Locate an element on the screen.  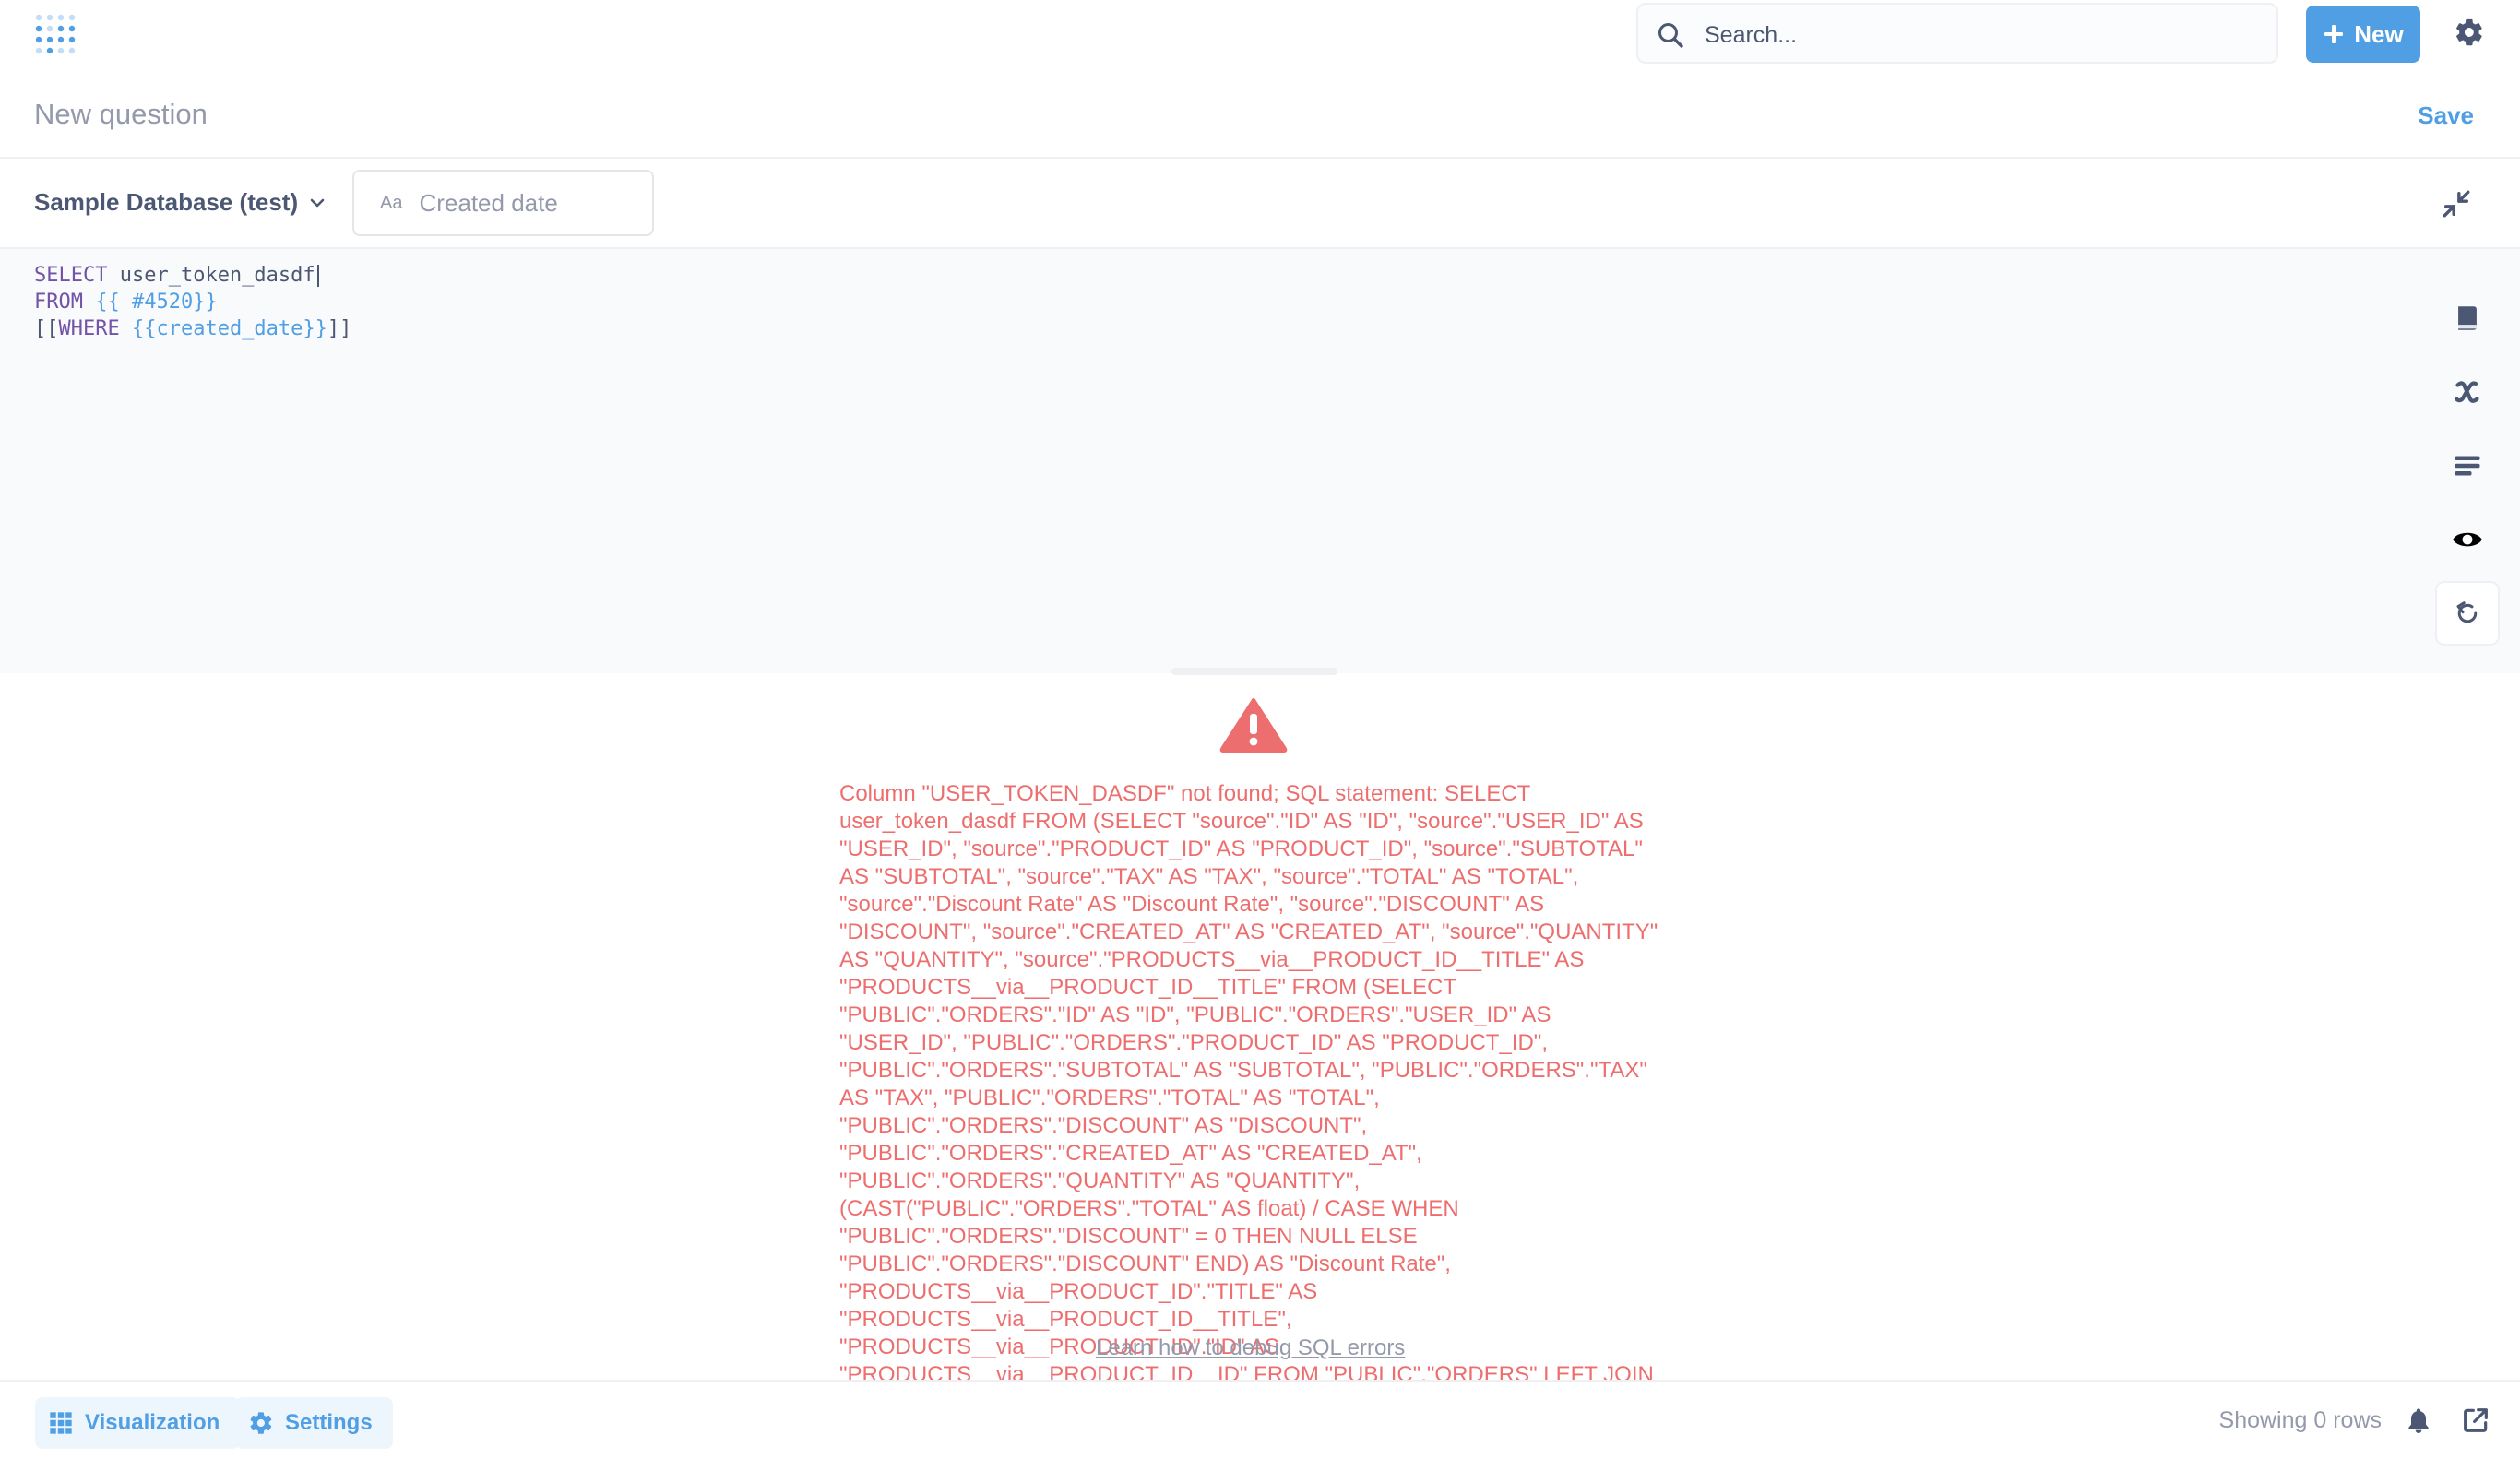
code-text: FROM {{ #4520}} is located at coordinates (126, 302).